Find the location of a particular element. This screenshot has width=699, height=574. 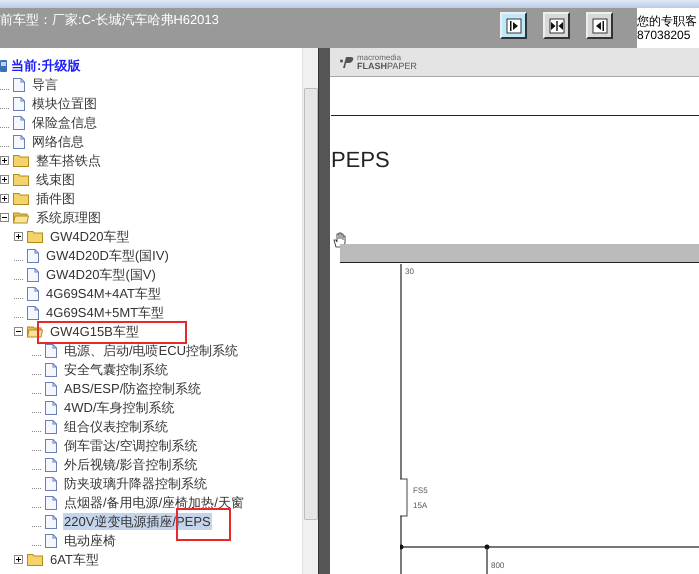

fuse-rating: 15A is located at coordinates (420, 506).